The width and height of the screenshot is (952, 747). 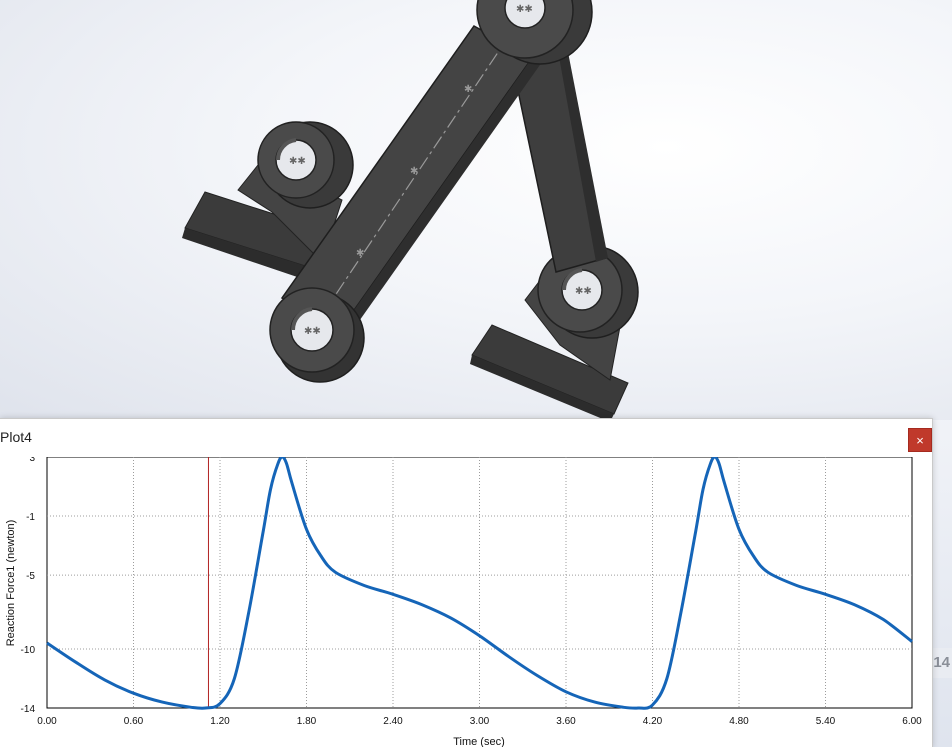 I want to click on x-tick-label: 5.40, so click(x=826, y=721).